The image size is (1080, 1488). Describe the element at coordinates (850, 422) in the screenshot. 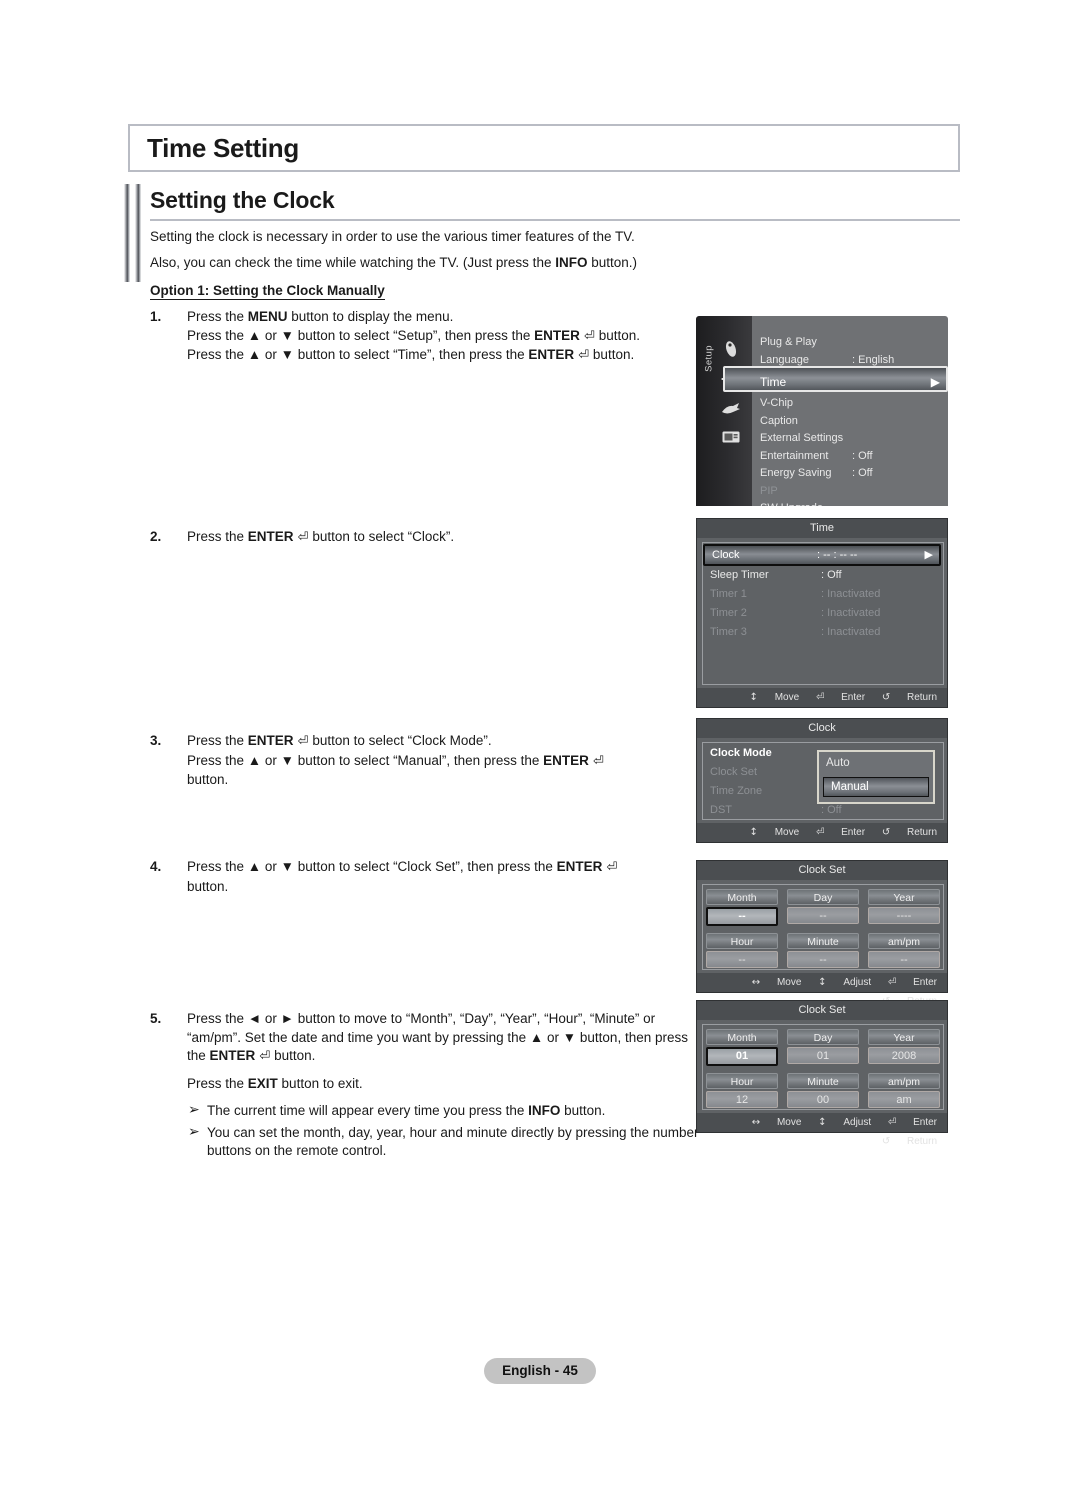

I see `menu-item-caption: Caption` at that location.